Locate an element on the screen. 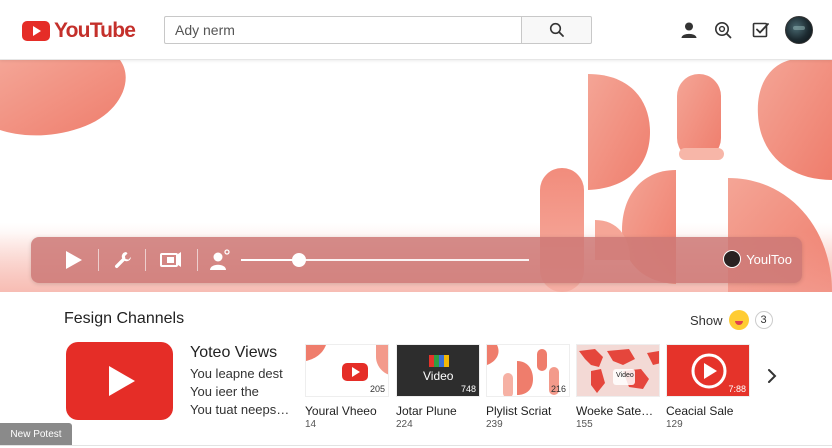 This screenshot has width=832, height=448. featured-description-line: You ieer the is located at coordinates (224, 391).